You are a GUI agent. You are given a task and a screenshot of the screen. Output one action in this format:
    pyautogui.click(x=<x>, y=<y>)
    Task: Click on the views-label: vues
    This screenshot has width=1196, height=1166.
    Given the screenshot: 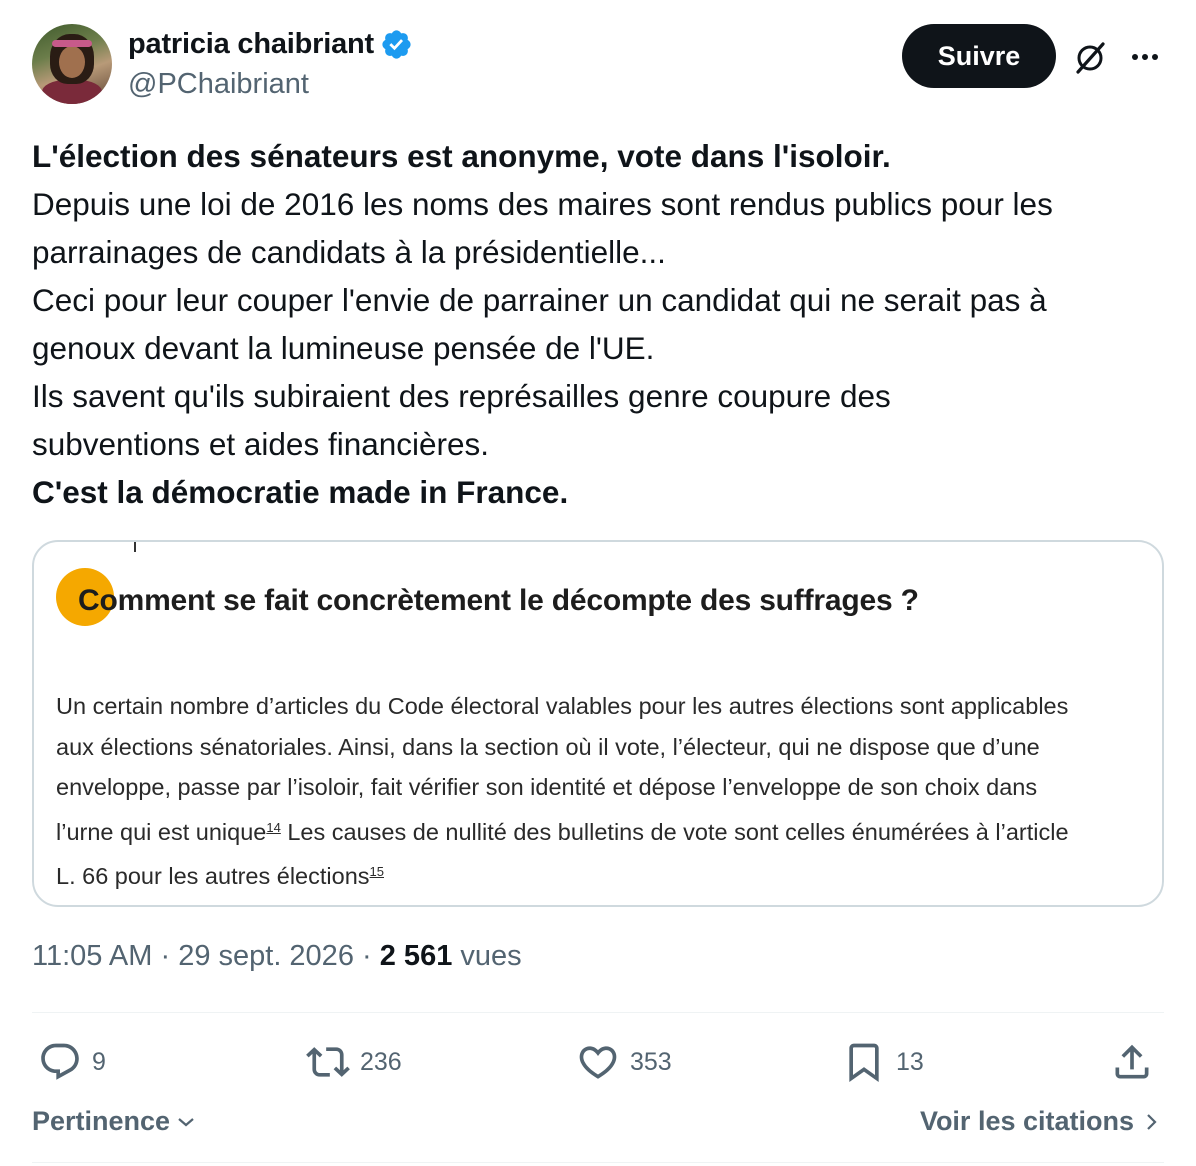 What is the action you would take?
    pyautogui.click(x=491, y=956)
    